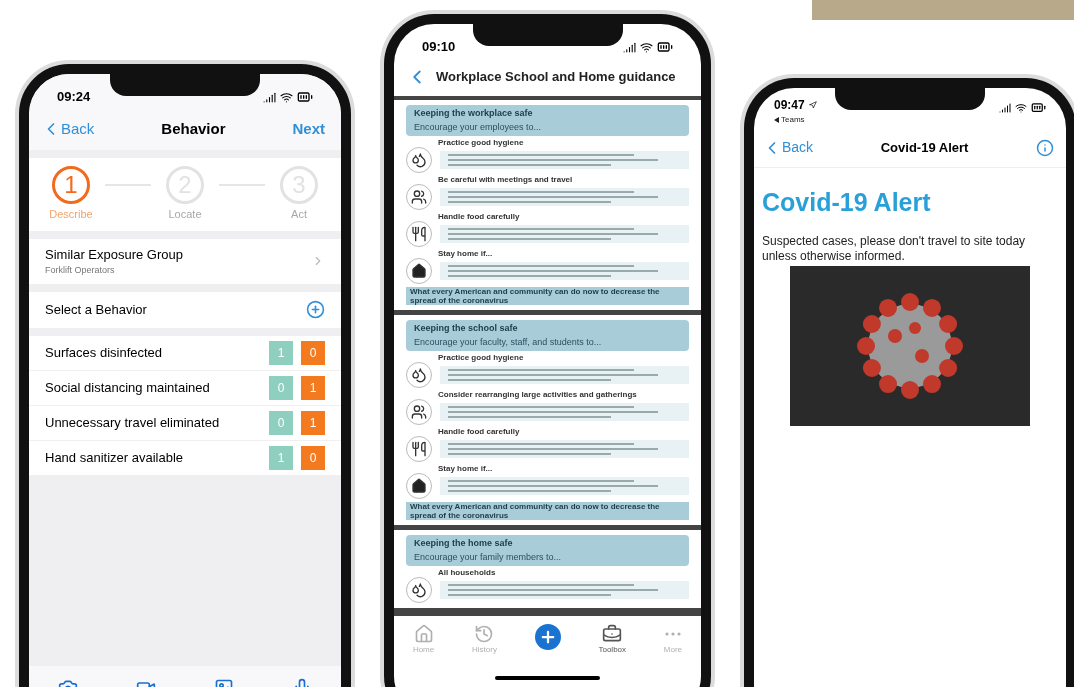  Describe the element at coordinates (672, 634) in the screenshot. I see `more-icon` at that location.